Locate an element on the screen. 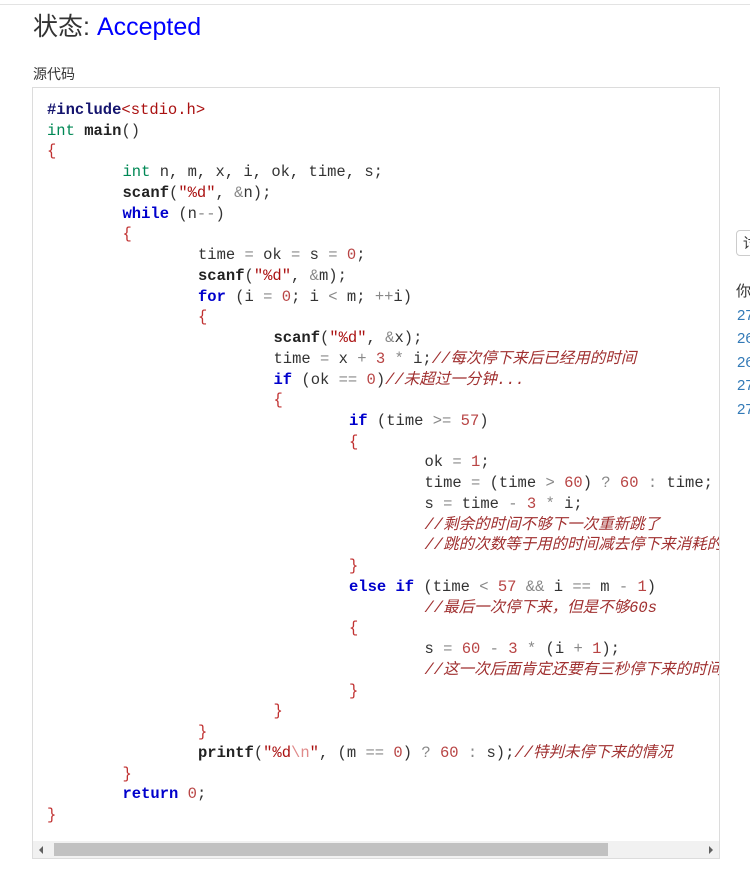 This screenshot has width=750, height=873. code-line: time = ok = s = 0; is located at coordinates (383, 255).